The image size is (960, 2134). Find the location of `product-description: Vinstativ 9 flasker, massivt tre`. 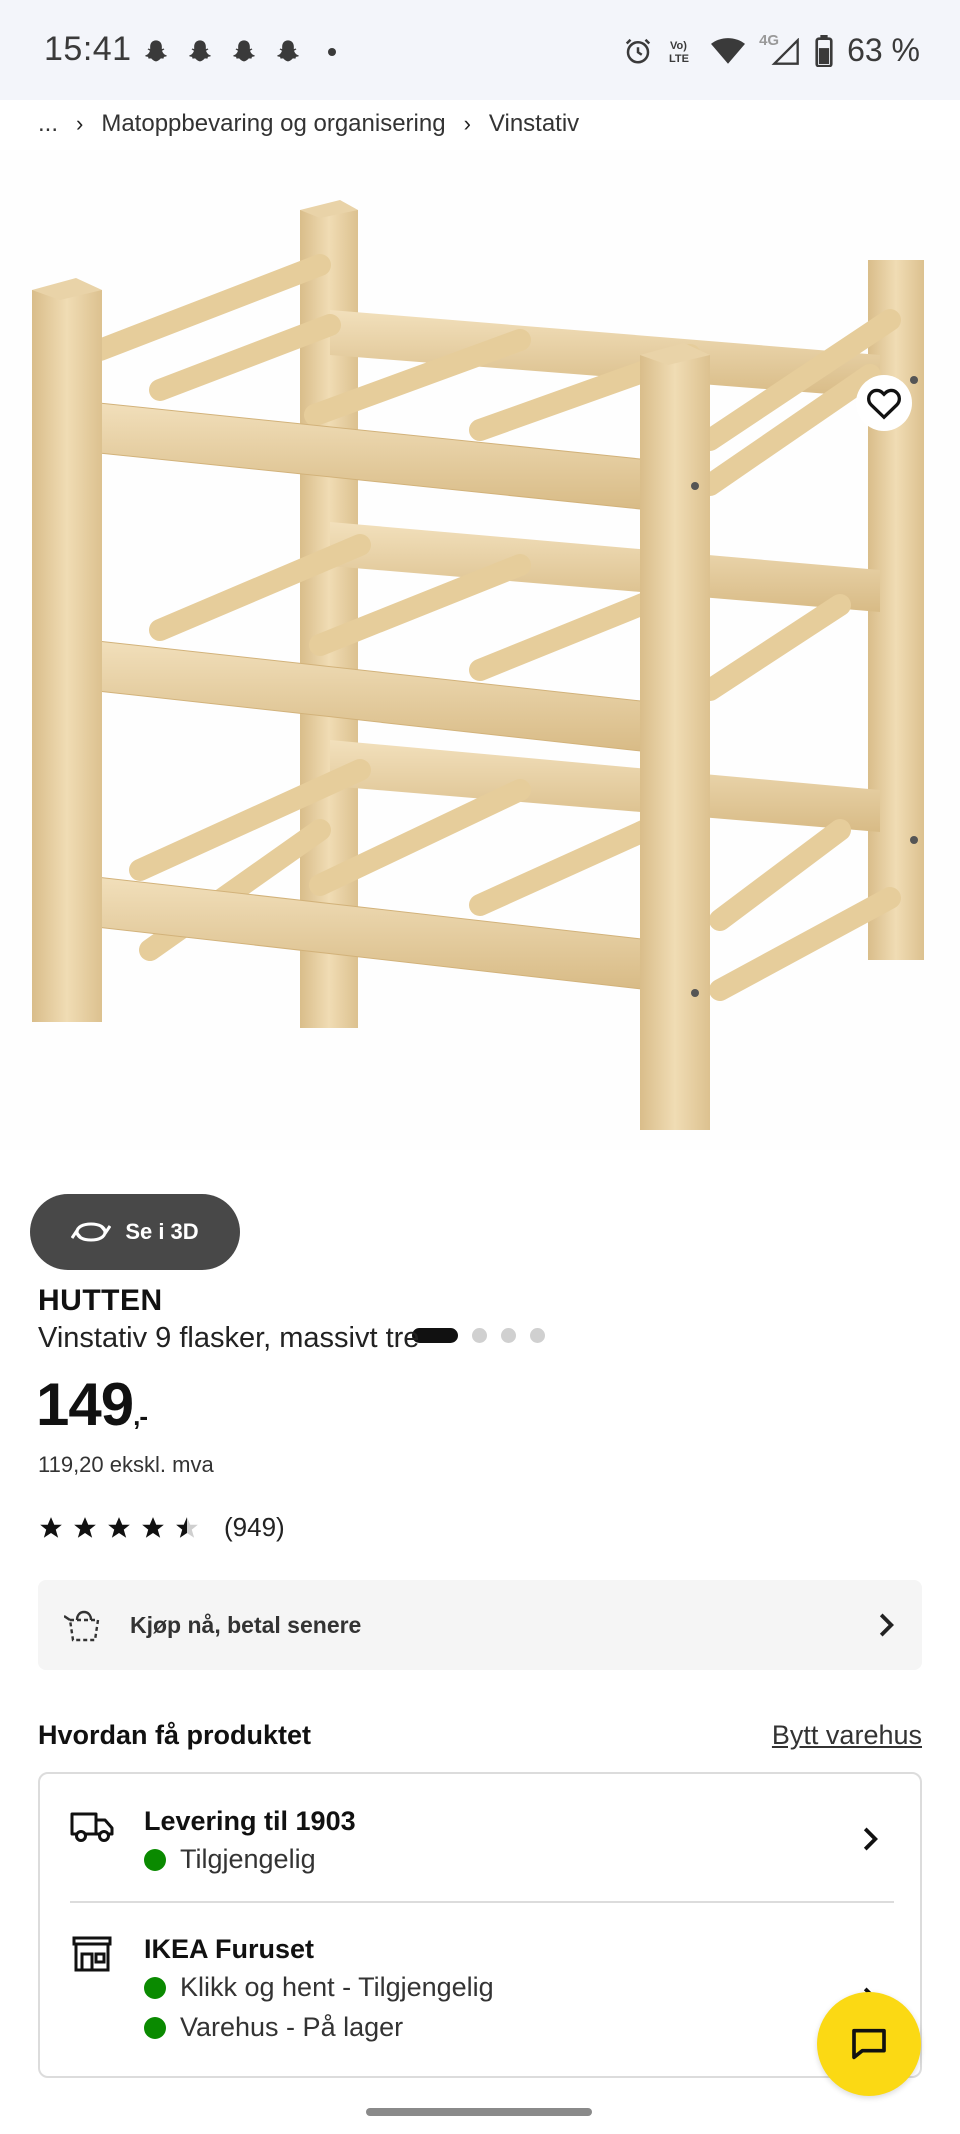

product-description: Vinstativ 9 flasker, massivt tre is located at coordinates (229, 1338).